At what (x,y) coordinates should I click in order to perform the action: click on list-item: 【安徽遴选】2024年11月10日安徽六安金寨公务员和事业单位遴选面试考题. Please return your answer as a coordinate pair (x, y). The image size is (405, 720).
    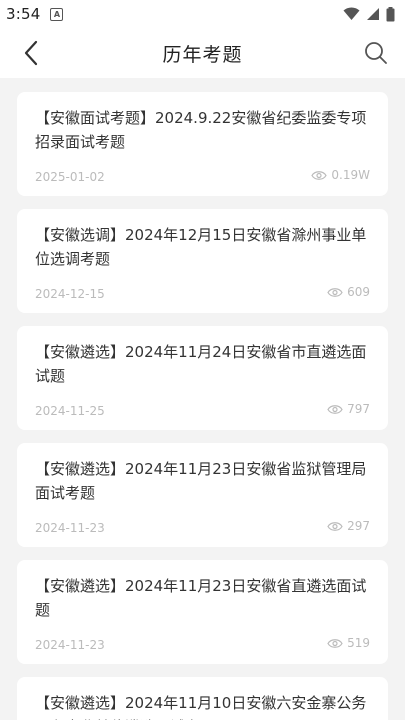
    Looking at the image, I should click on (202, 698).